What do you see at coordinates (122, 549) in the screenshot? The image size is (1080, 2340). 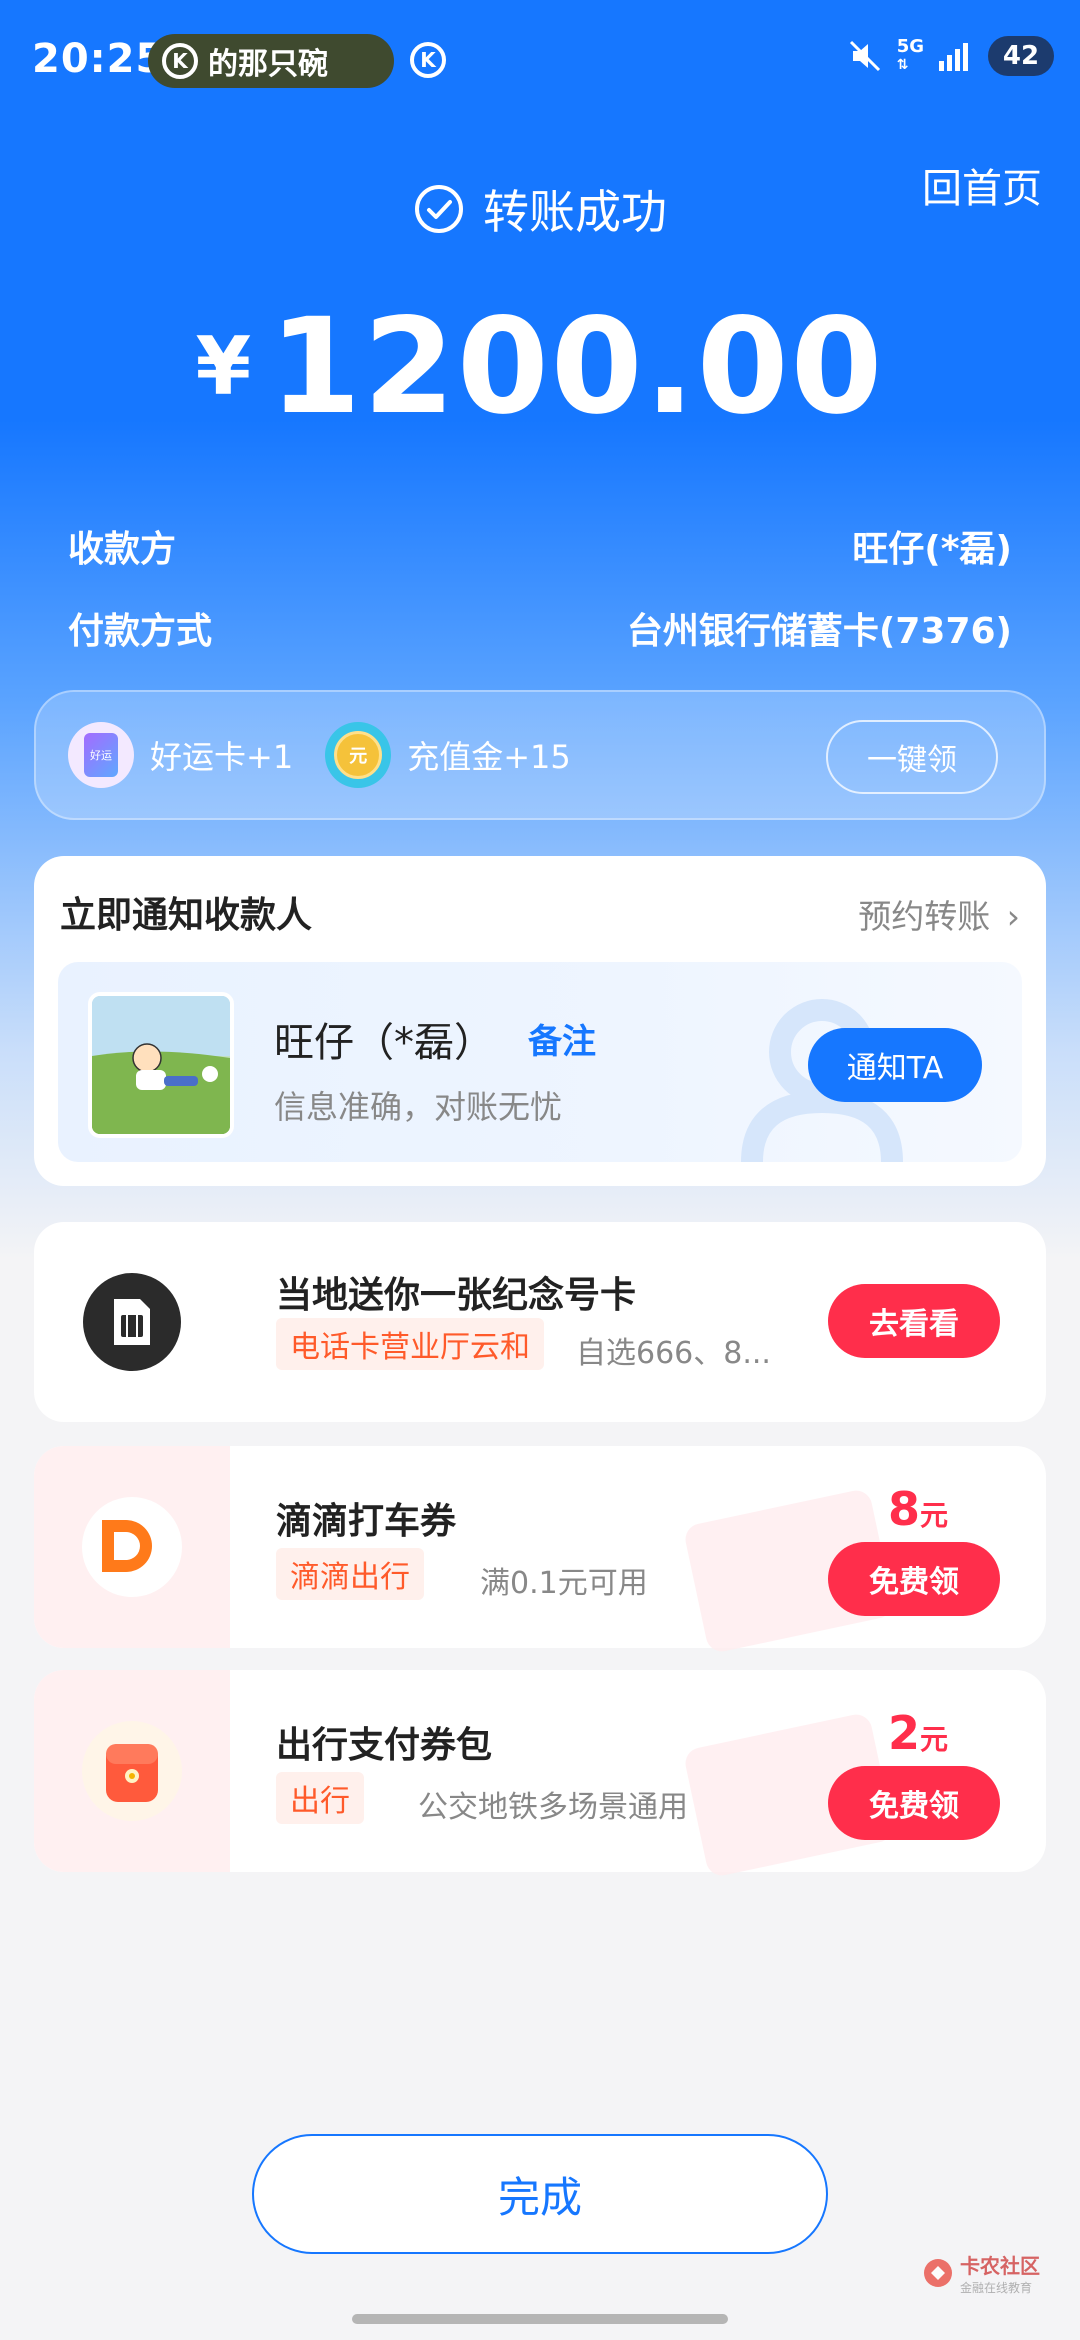 I see `payee-label: 收款方` at bounding box center [122, 549].